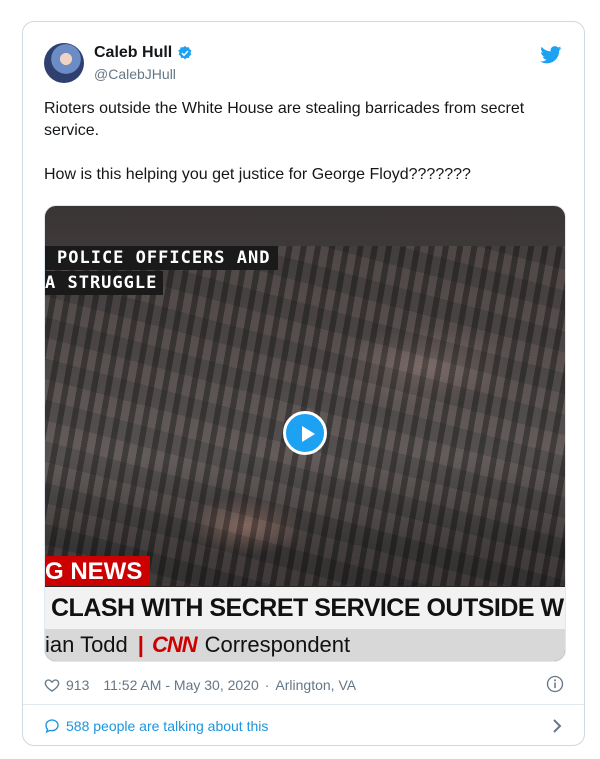  What do you see at coordinates (77, 685) in the screenshot?
I see `like-count: 913` at bounding box center [77, 685].